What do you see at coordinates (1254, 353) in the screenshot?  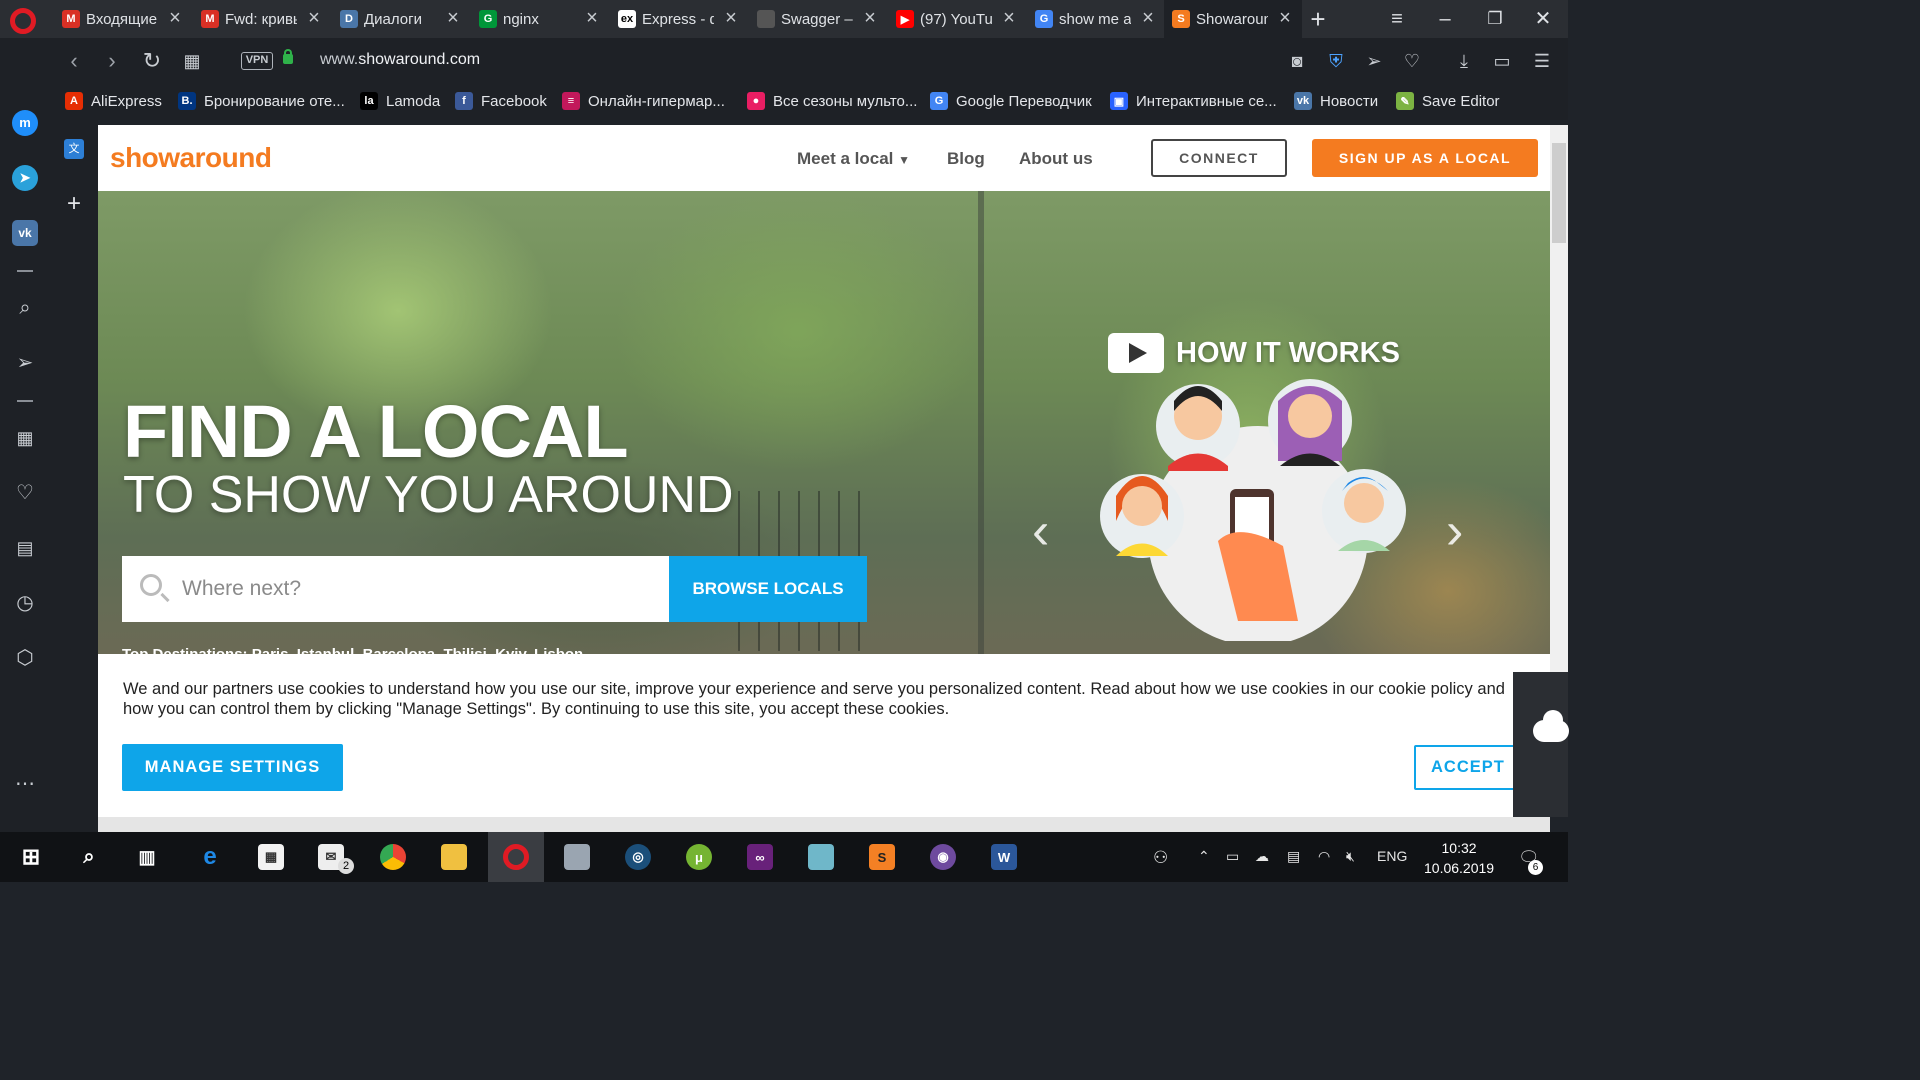 I see `how-it-works-link: HOW IT WORKS` at bounding box center [1254, 353].